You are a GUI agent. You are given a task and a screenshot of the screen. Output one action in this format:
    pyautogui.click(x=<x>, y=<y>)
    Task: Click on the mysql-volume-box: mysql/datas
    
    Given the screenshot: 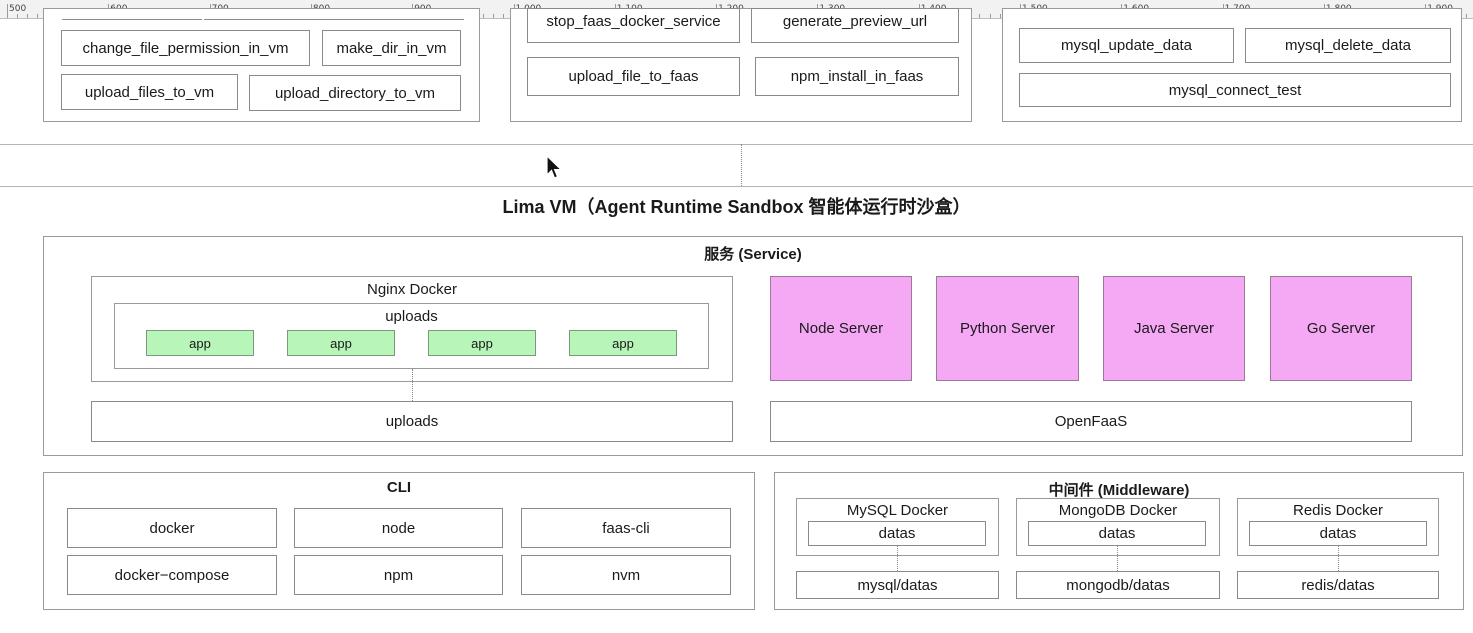 What is the action you would take?
    pyautogui.click(x=897, y=585)
    